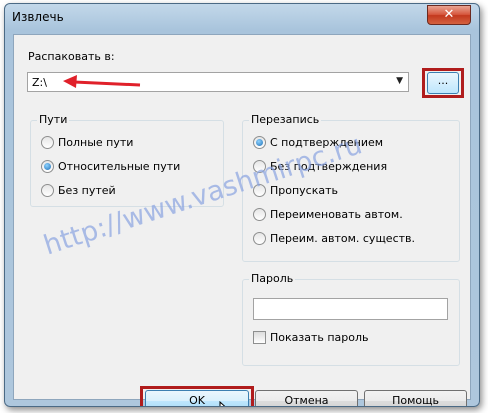  I want to click on close-icon: ✕, so click(449, 14).